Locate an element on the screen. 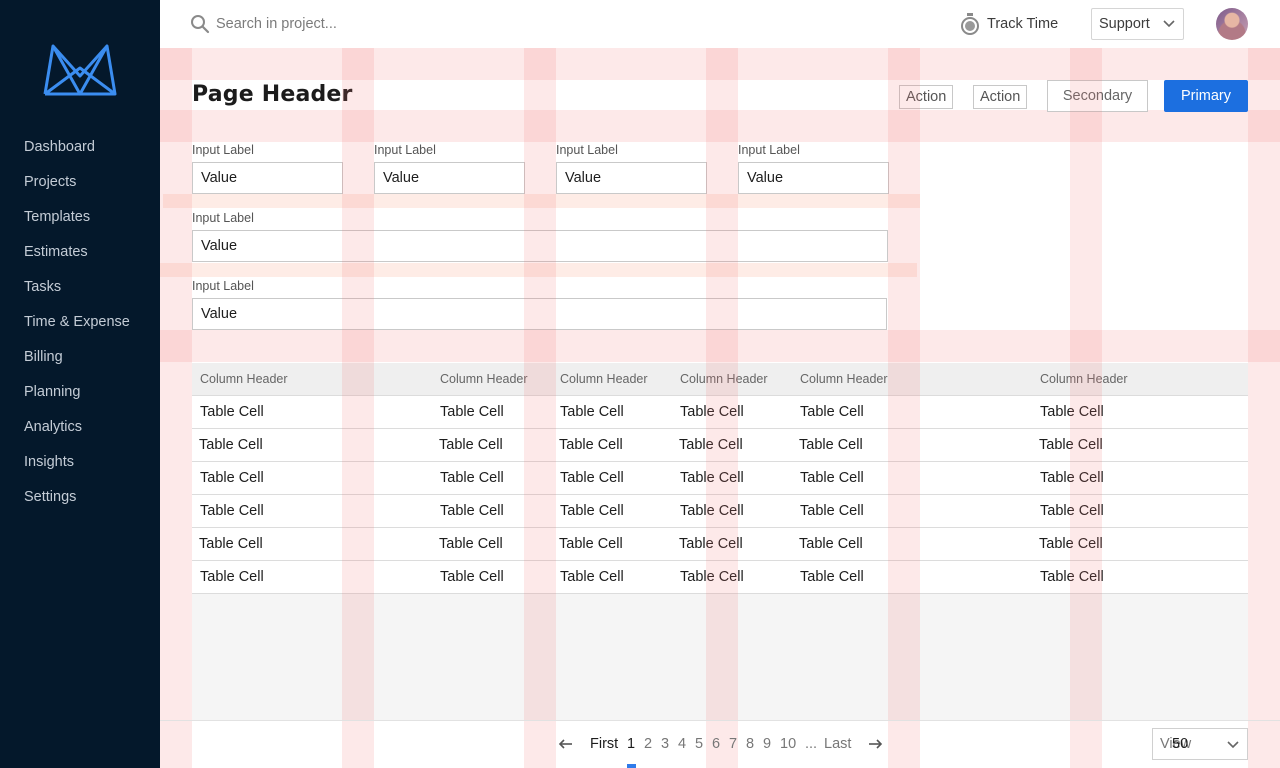 Image resolution: width=1280 pixels, height=768 pixels. sidebar-item-settings: Settings is located at coordinates (80, 497).